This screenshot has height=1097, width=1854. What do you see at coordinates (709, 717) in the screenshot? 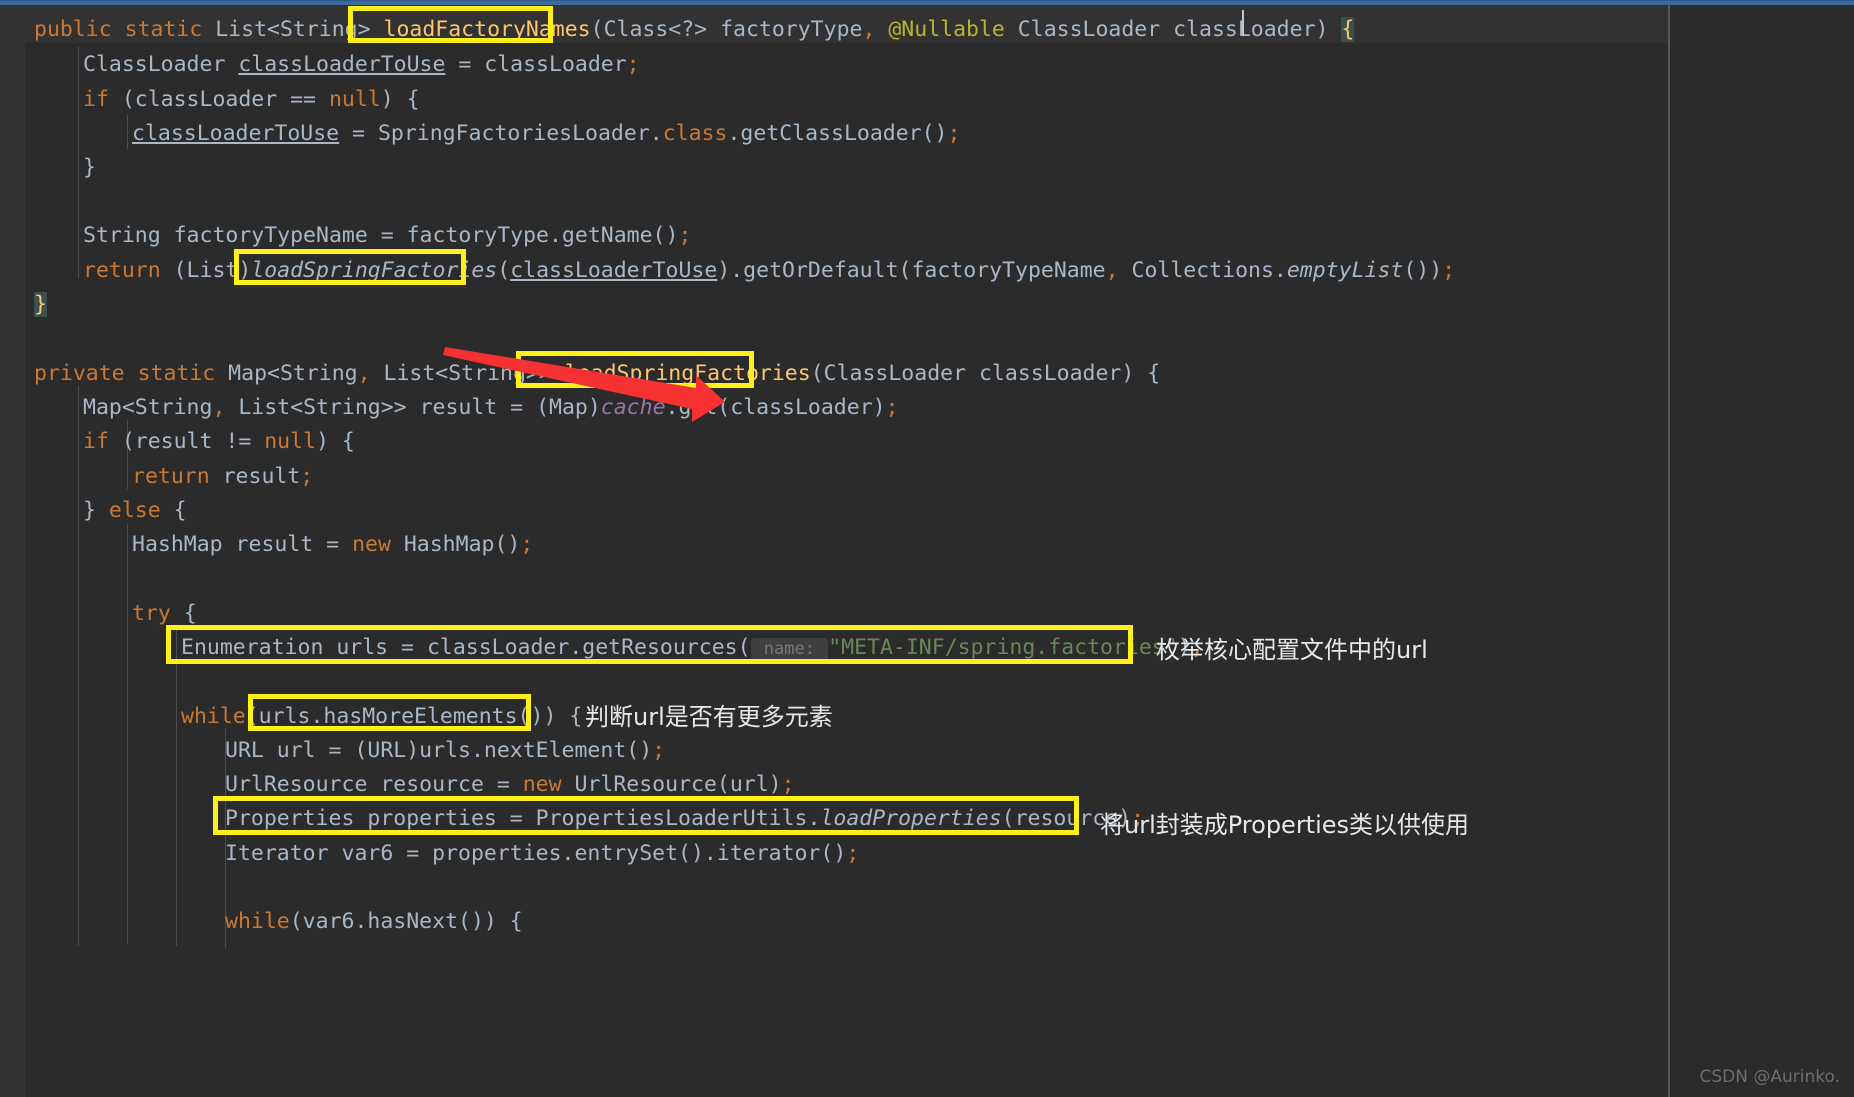
I see `annotation-note-has-more: 判断url是否有更多元素` at bounding box center [709, 717].